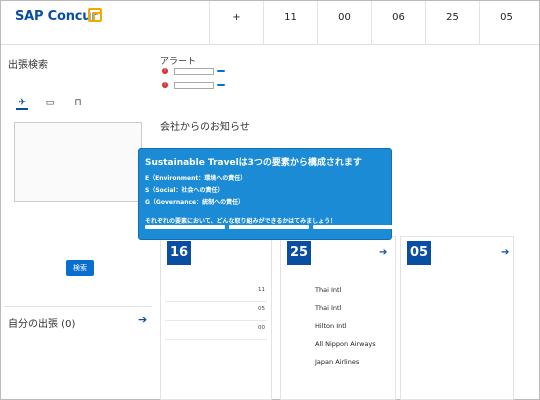  I want to click on list-item: 11, so click(216, 292).